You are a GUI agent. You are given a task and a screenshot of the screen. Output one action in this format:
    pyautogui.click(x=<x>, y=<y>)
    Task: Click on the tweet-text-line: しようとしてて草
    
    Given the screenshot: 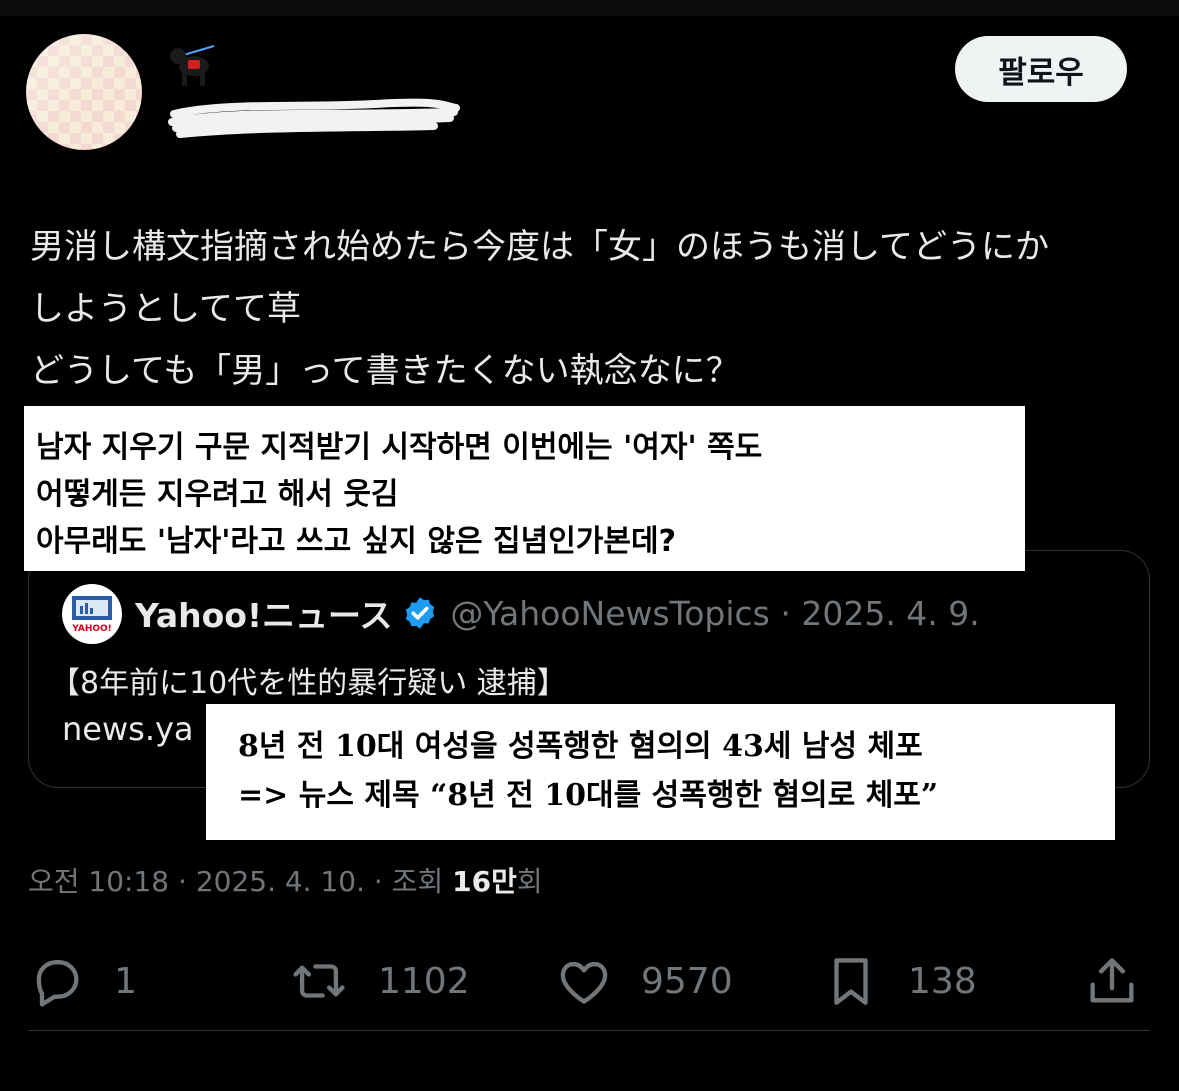 What is the action you would take?
    pyautogui.click(x=165, y=309)
    